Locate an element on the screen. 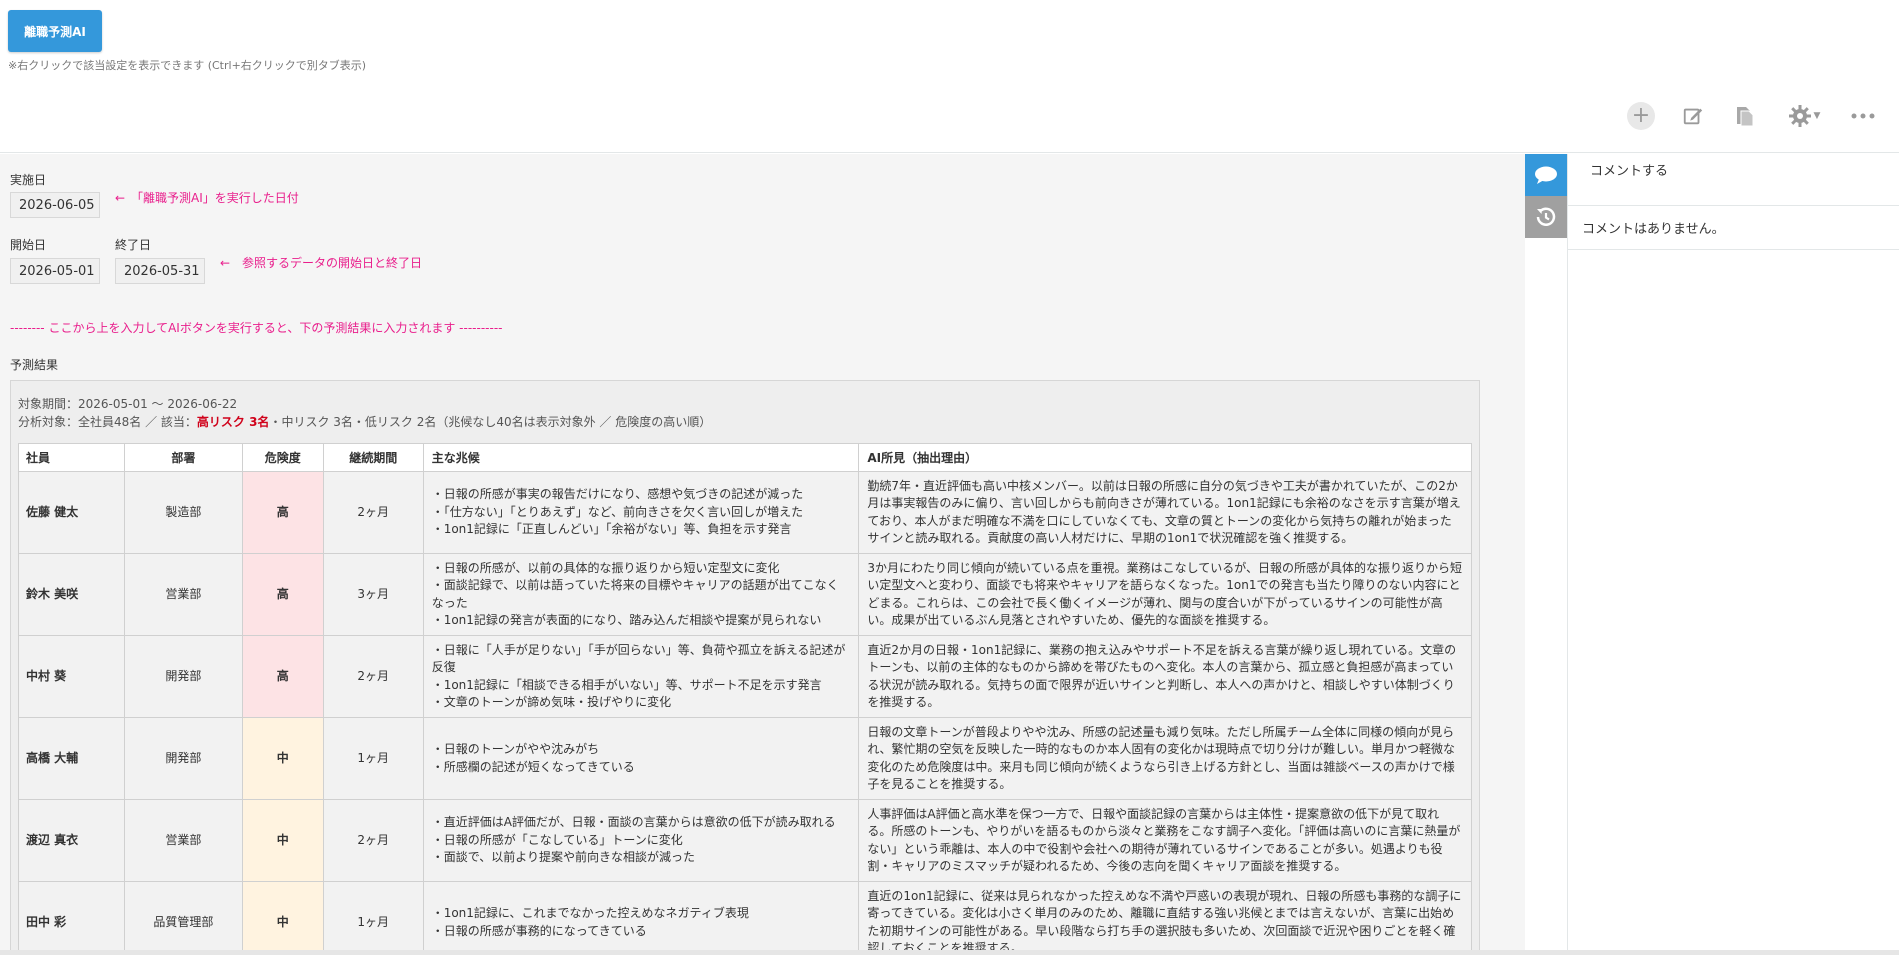 The width and height of the screenshot is (1899, 955). symptoms-cell: ・日報のトーンがやや沈みがち ・所感欄の記述が短くなってきている is located at coordinates (641, 758).